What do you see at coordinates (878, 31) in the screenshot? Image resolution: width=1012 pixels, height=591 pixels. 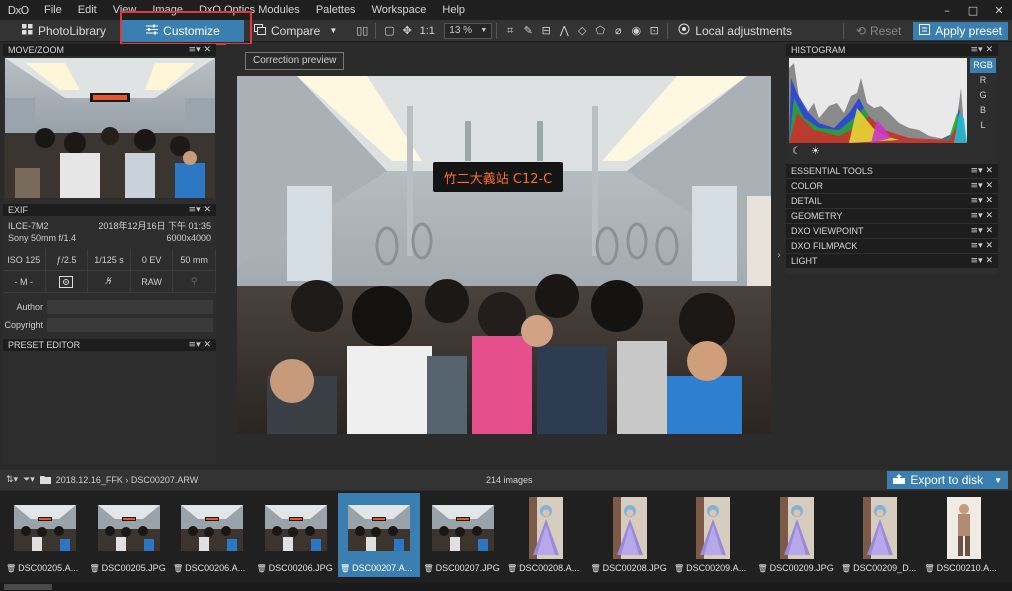 I see `reset-button: ⟲ Reset` at bounding box center [878, 31].